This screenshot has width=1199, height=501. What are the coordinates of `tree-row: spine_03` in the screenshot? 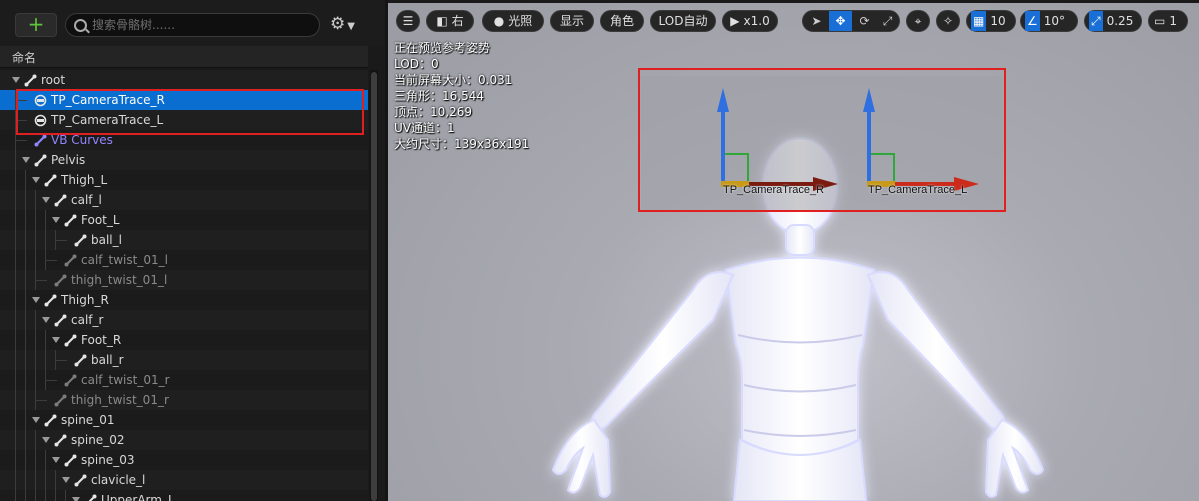 It's located at (184, 460).